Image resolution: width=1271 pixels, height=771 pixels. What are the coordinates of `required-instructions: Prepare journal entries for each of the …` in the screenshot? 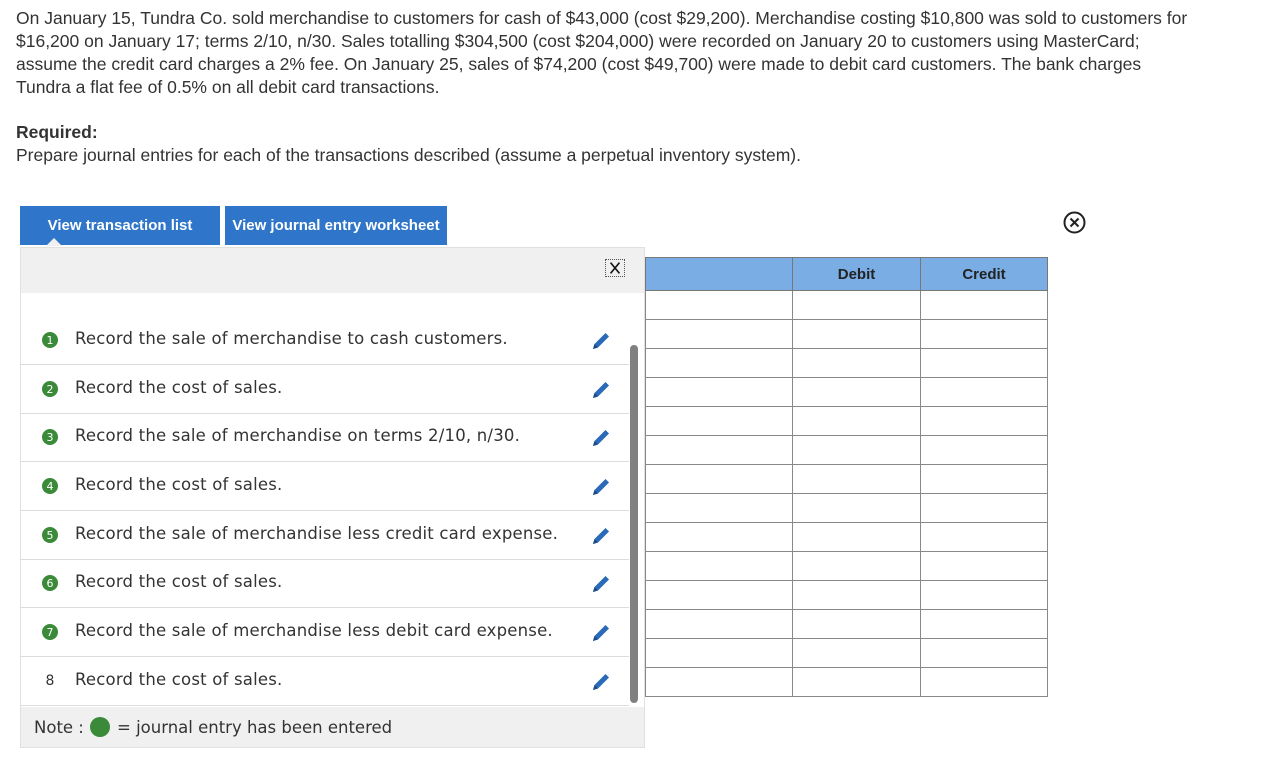 It's located at (408, 155).